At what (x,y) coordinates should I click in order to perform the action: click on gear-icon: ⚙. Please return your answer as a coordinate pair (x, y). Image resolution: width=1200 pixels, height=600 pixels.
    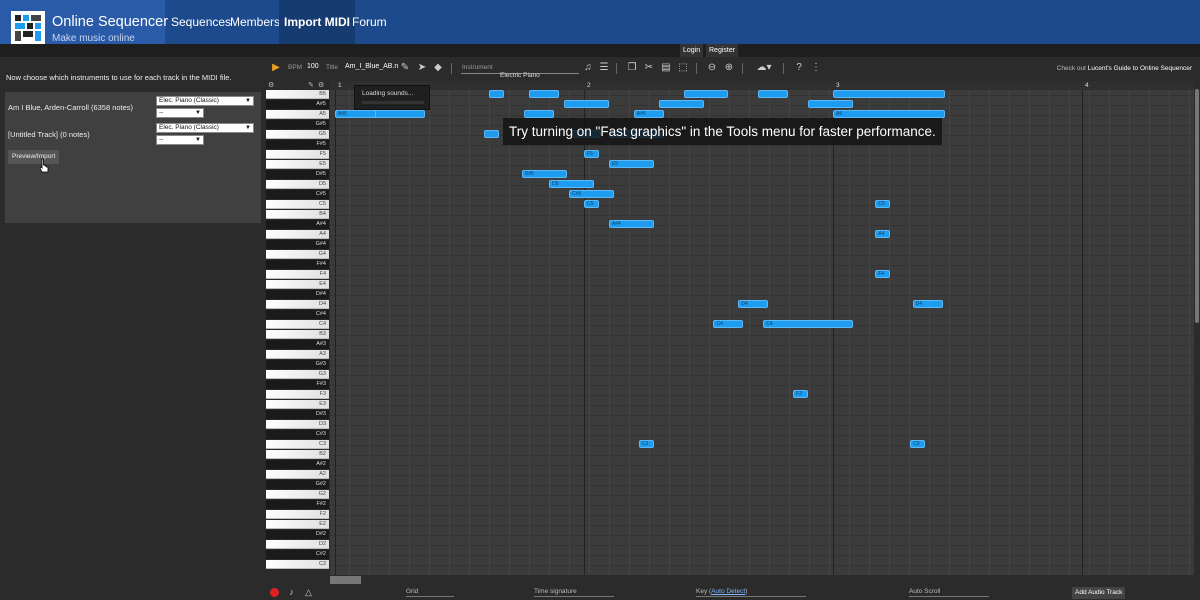
    Looking at the image, I should click on (271, 85).